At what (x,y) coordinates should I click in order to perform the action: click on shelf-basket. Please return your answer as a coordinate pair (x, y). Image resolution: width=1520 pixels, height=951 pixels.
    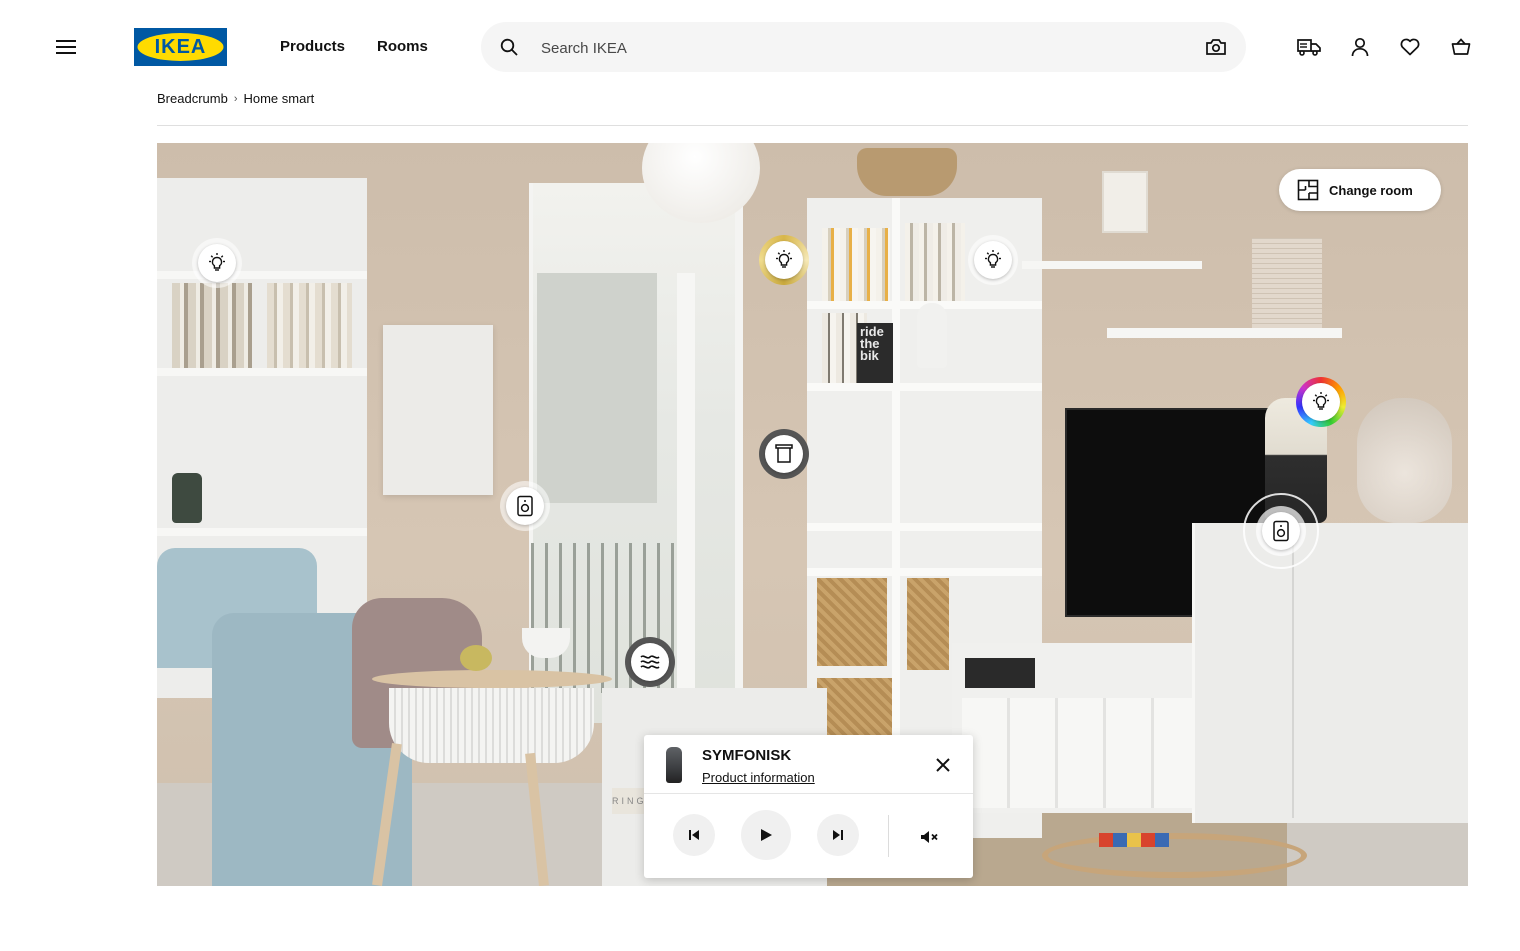
    Looking at the image, I should click on (907, 172).